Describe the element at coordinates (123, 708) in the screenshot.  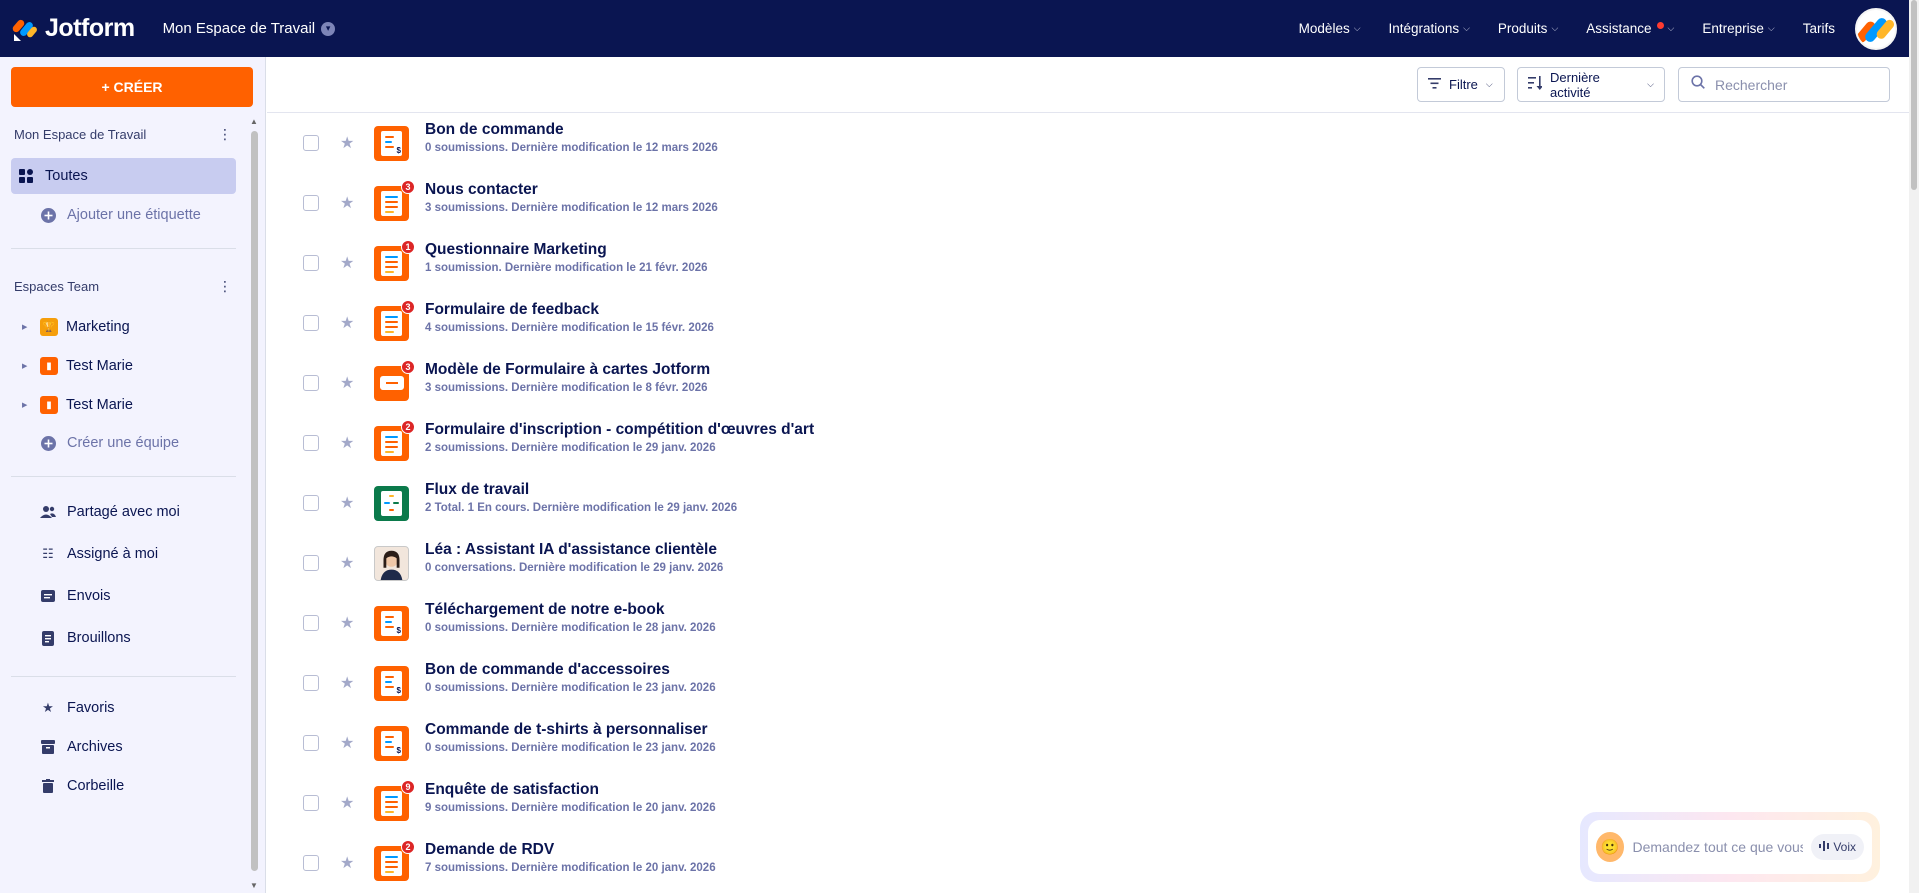
I see `sidebar-item-favorites: ★ Favoris` at that location.